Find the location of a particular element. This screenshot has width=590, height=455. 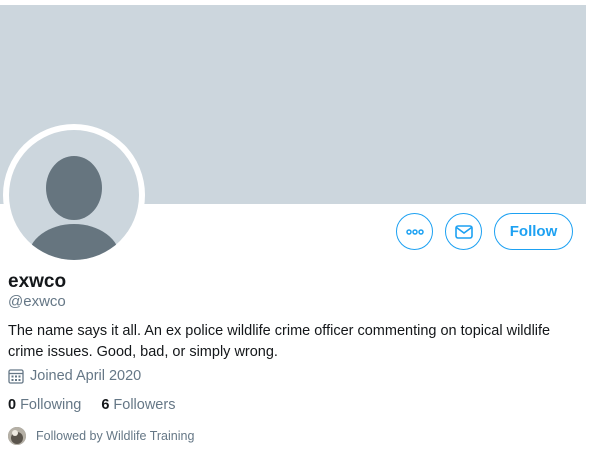

more-icon is located at coordinates (414, 231).